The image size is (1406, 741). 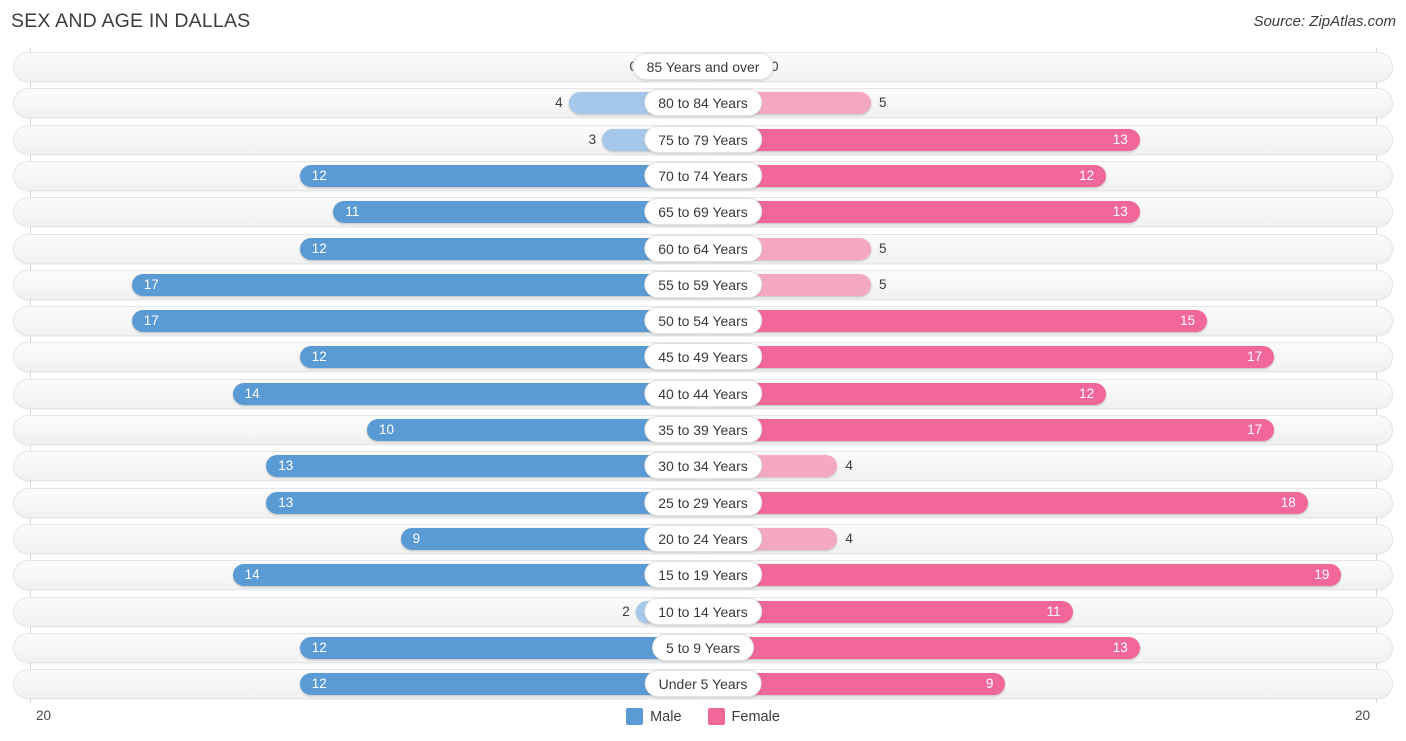 I want to click on table-row: 12 17 45 to 49 Years, so click(x=703, y=357).